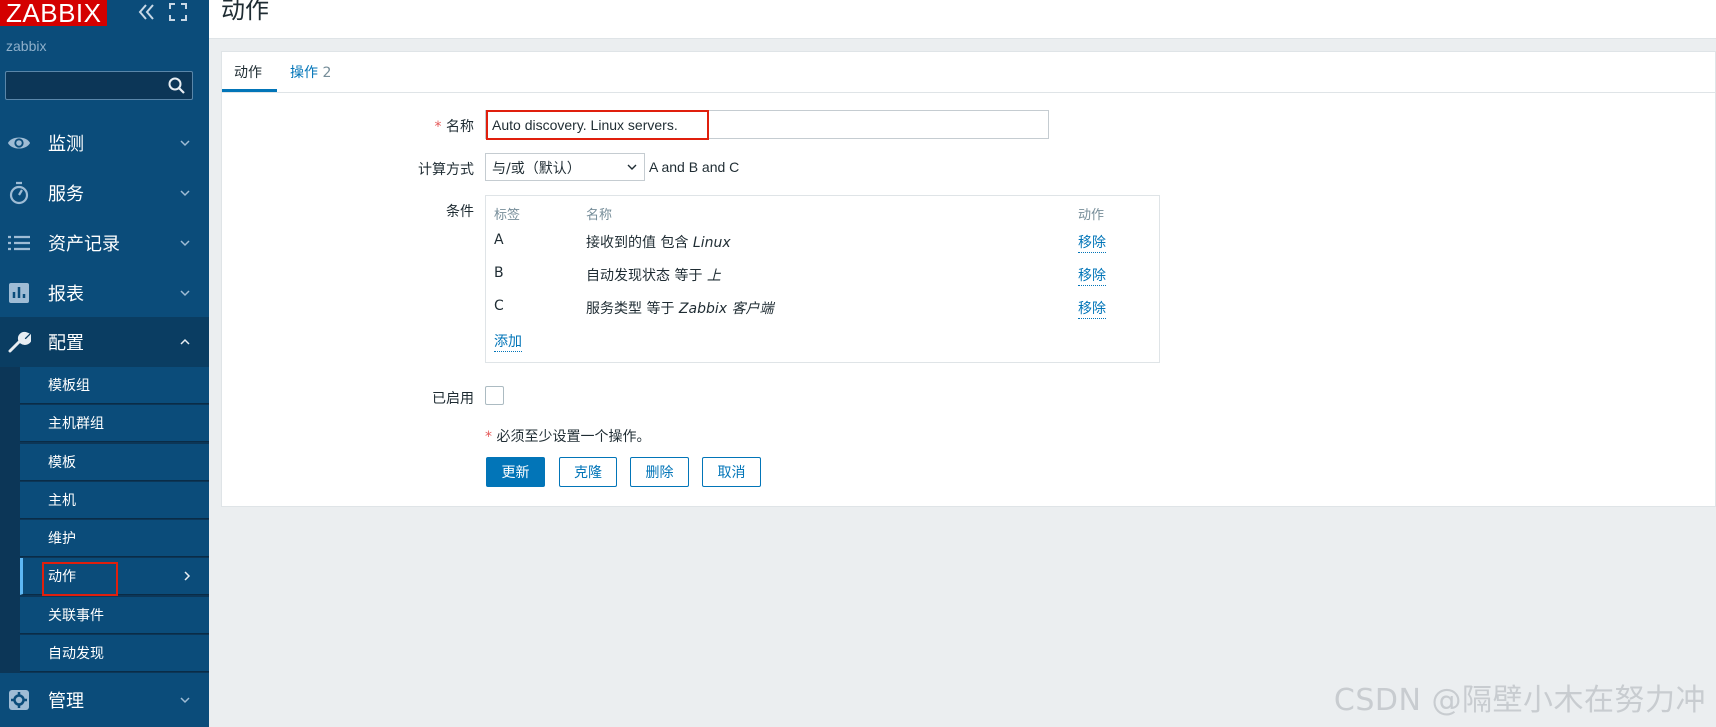  What do you see at coordinates (515, 472) in the screenshot?
I see `update-button: 更新` at bounding box center [515, 472].